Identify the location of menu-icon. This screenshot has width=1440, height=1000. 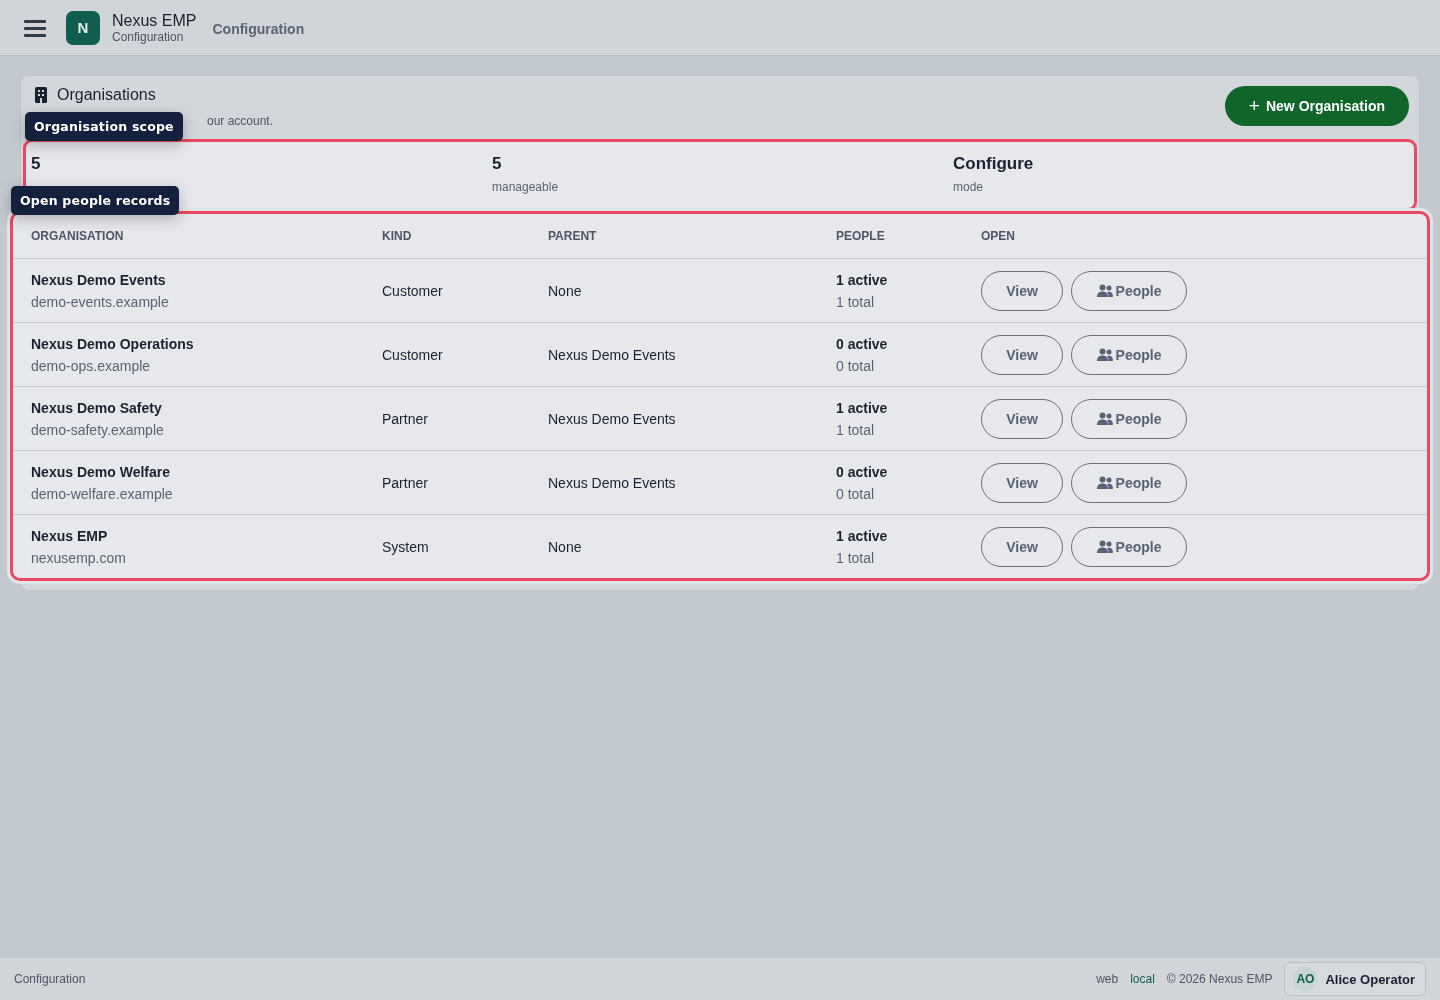
(35, 27).